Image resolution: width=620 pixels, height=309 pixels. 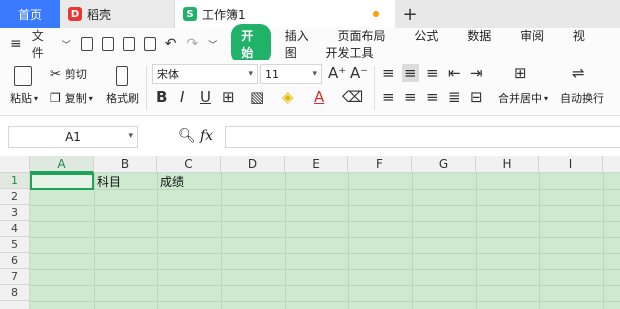 I want to click on save-icon, so click(x=86, y=44).